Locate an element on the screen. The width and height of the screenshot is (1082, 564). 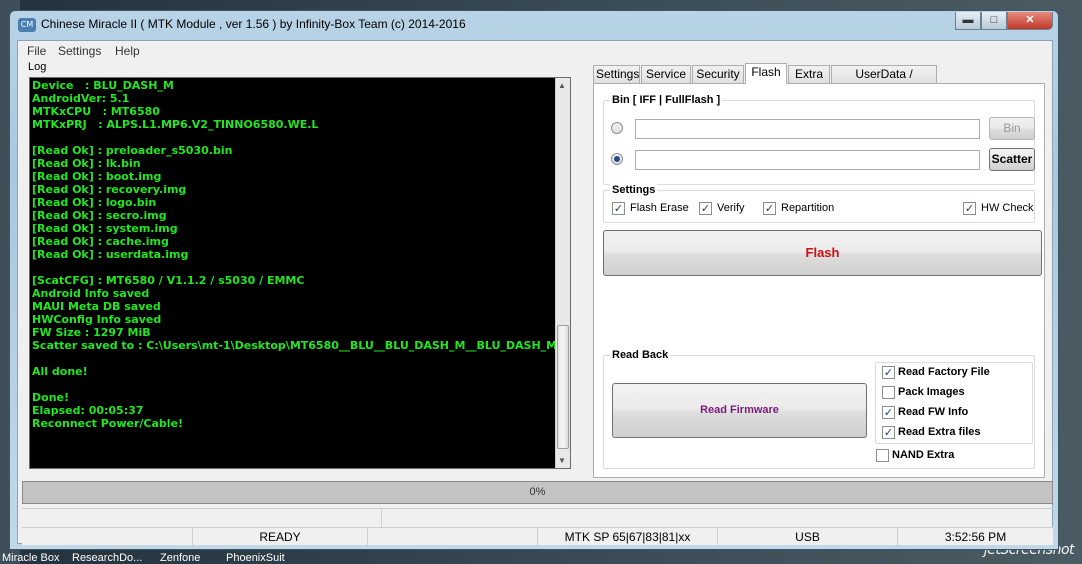
log-line: Reconnect Power/Cable! is located at coordinates (108, 423).